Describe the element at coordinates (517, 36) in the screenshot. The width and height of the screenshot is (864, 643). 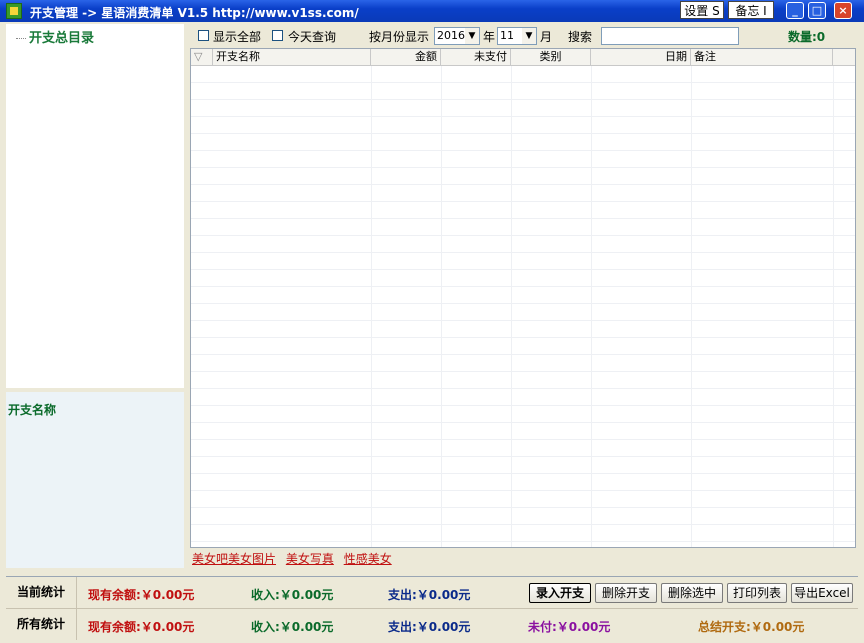
I see `month-select: 11 ▼` at that location.